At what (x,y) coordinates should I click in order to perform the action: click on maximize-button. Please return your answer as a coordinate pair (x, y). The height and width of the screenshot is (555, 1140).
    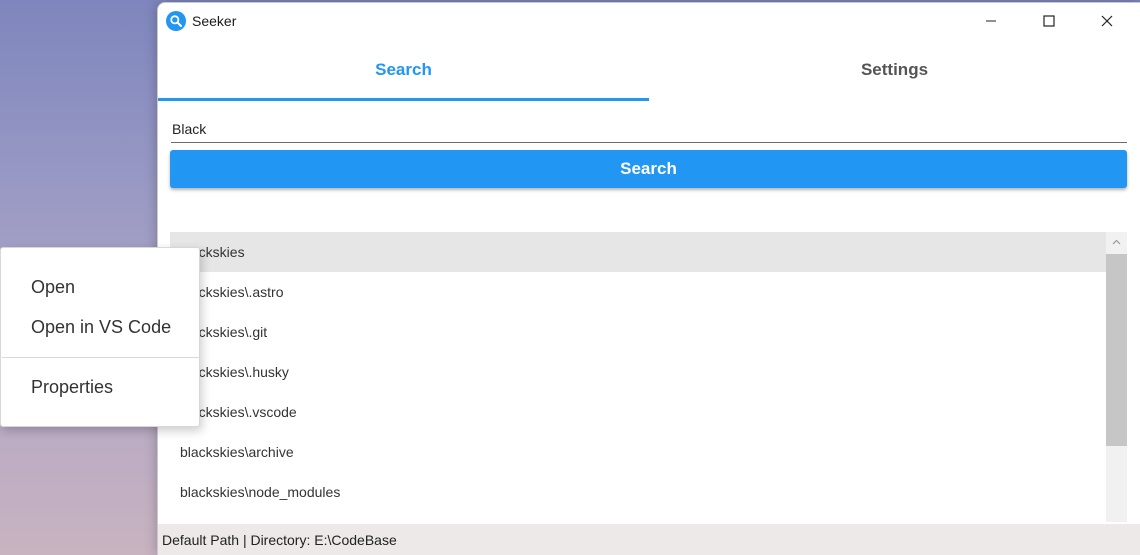
    Looking at the image, I should click on (1049, 21).